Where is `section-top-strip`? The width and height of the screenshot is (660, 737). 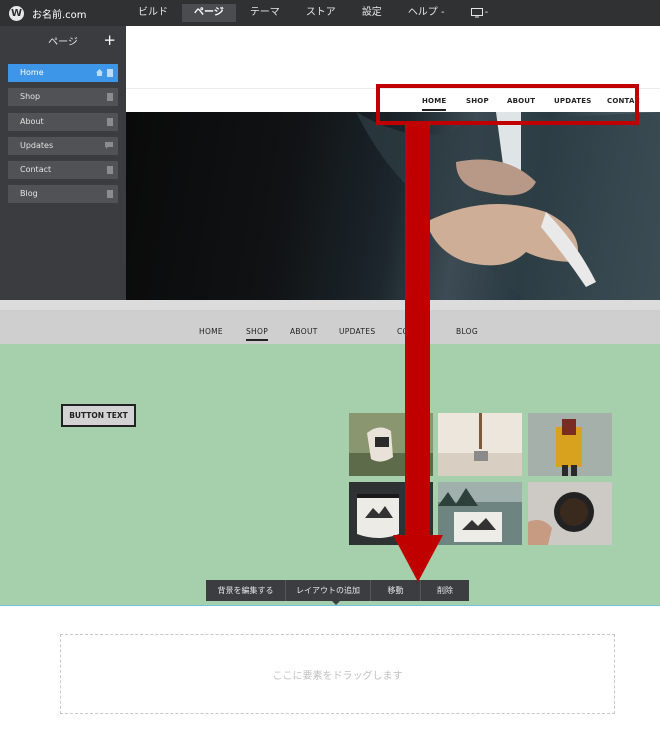
section-top-strip is located at coordinates (330, 305).